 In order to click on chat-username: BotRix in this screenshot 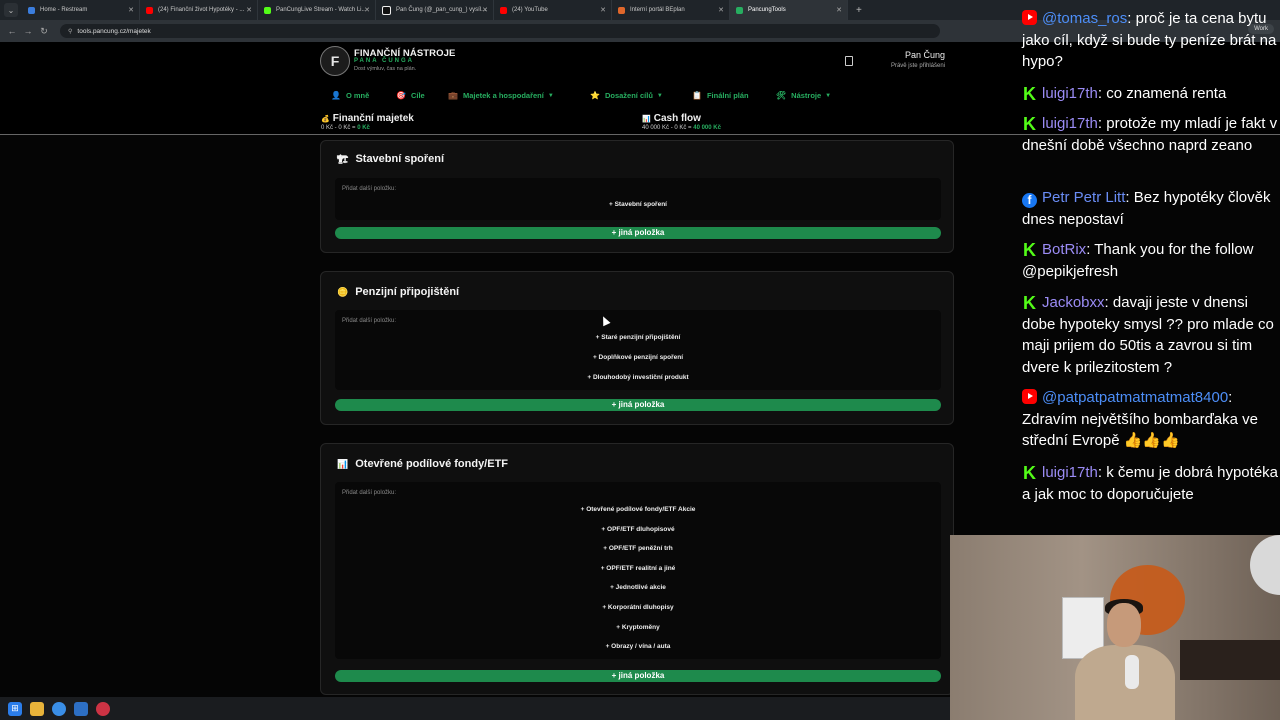, I will do `click(1064, 249)`.